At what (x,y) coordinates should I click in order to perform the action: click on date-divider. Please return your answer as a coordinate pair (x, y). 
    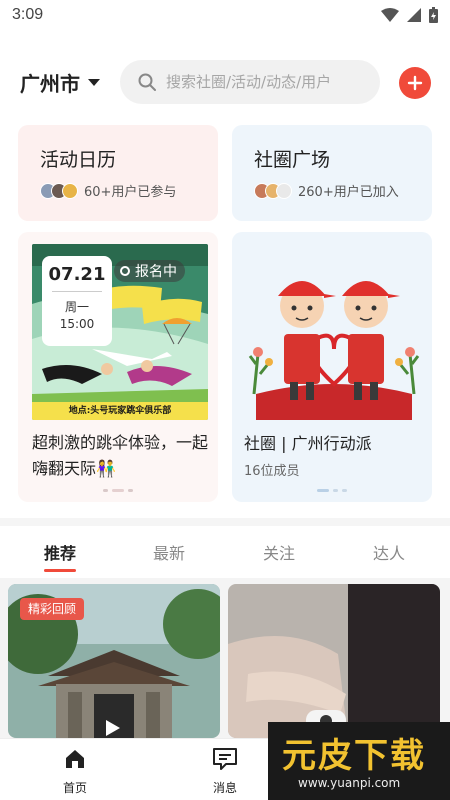
    Looking at the image, I should click on (77, 291).